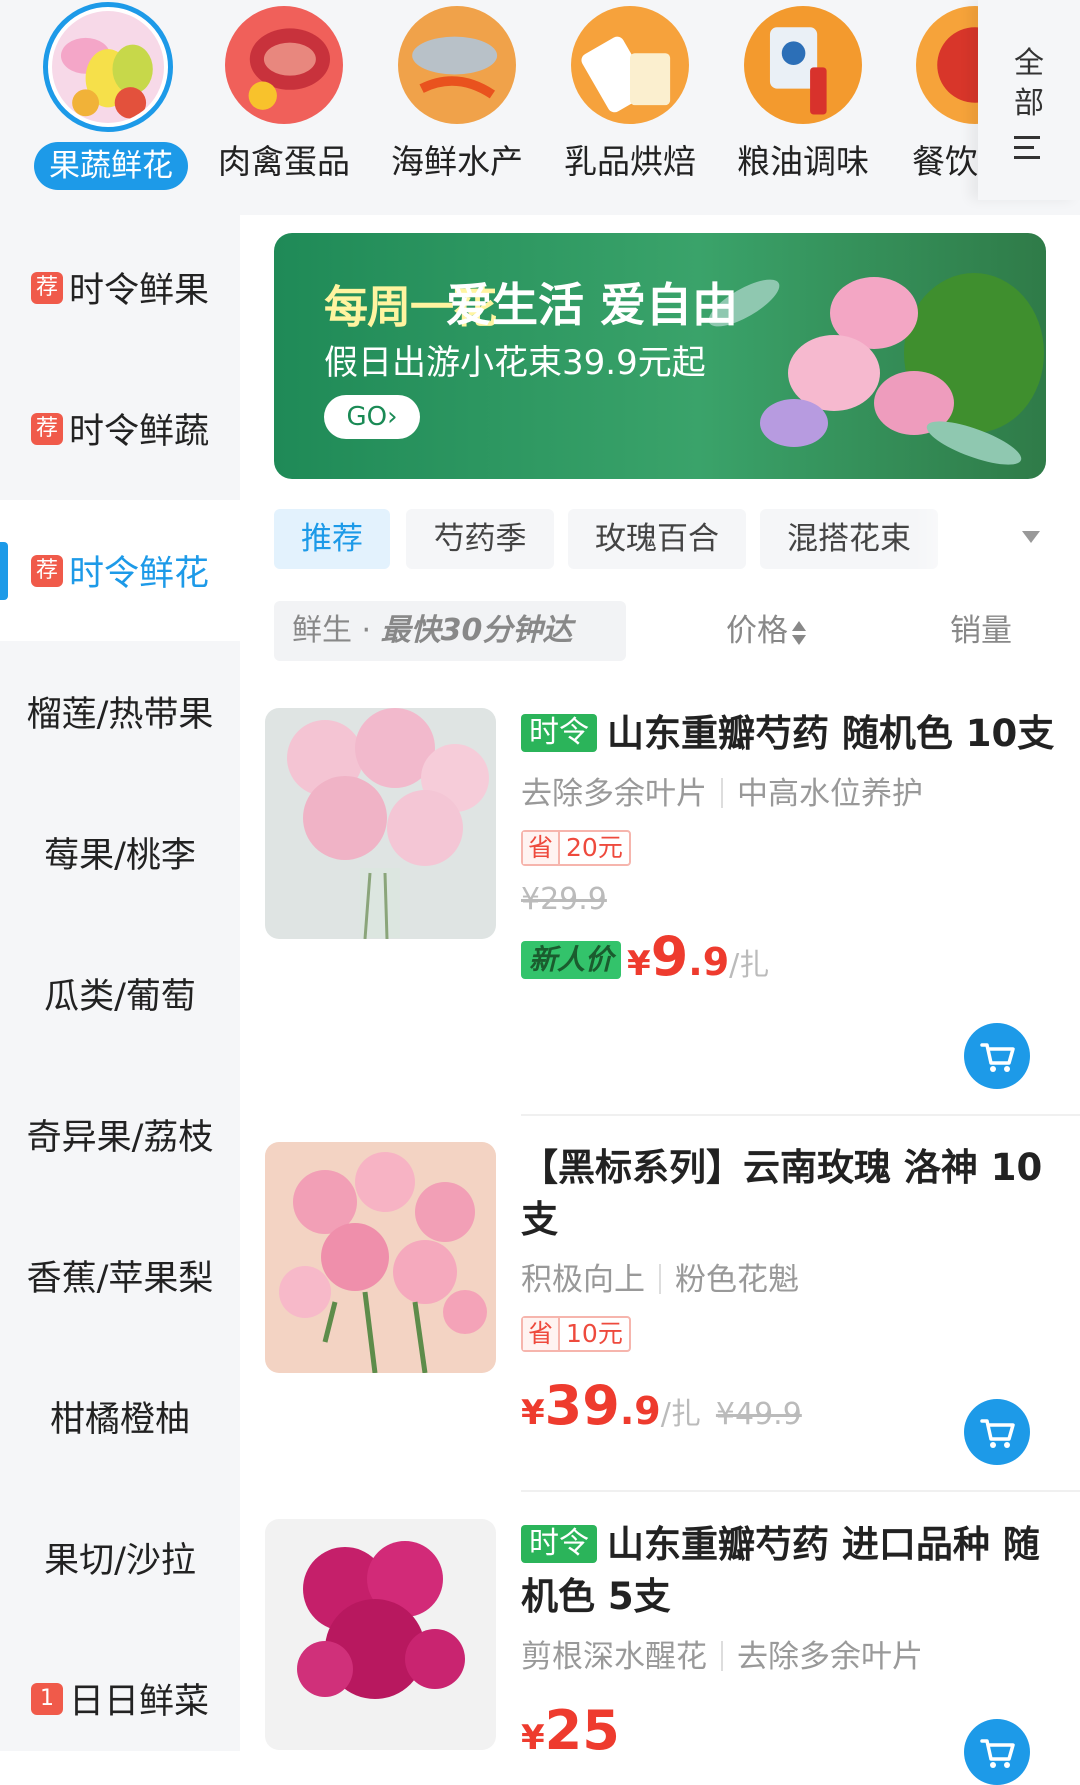 The height and width of the screenshot is (1785, 1080). Describe the element at coordinates (4, 571) in the screenshot. I see `active-indicator` at that location.